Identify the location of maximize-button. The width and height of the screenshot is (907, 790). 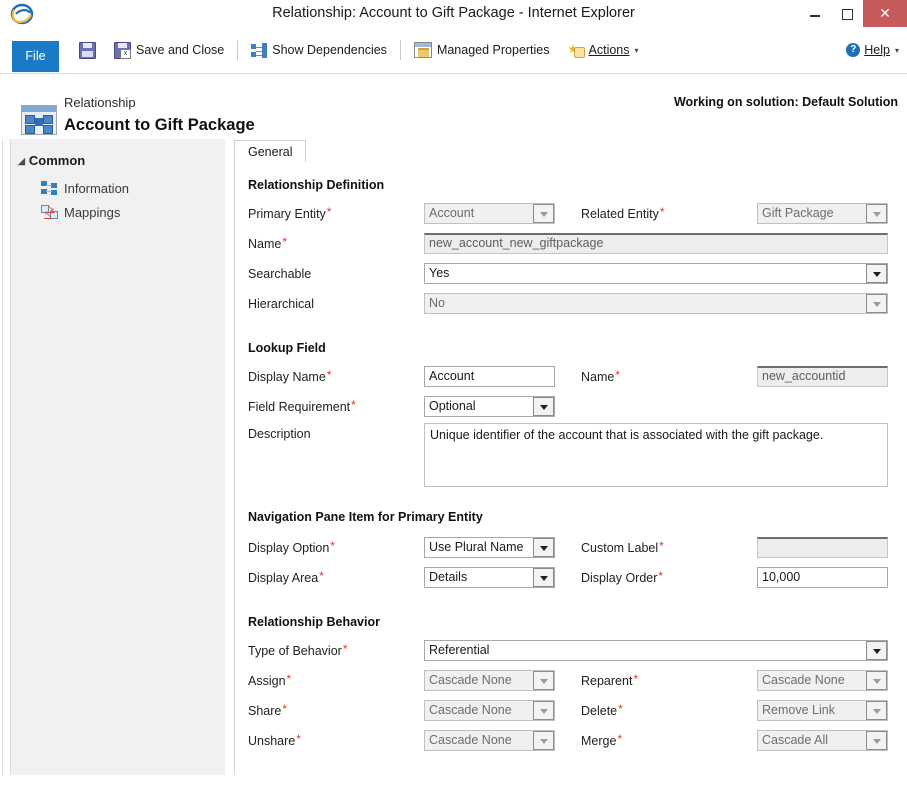
(847, 13).